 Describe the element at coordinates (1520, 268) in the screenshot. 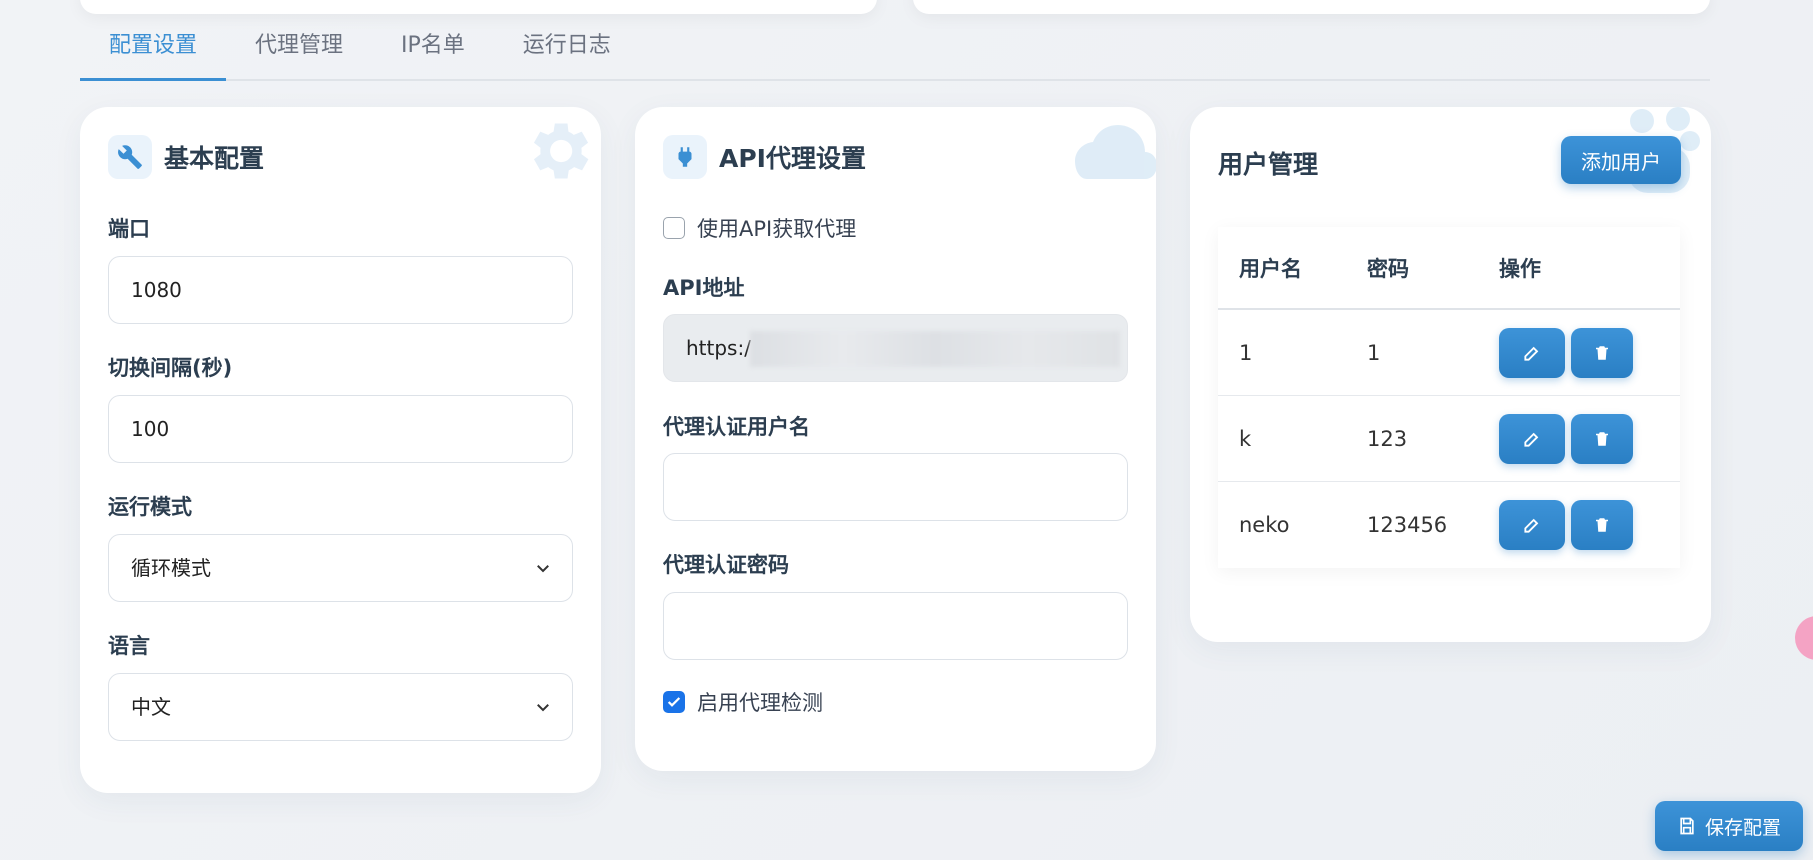

I see `col-actions: 操作` at that location.